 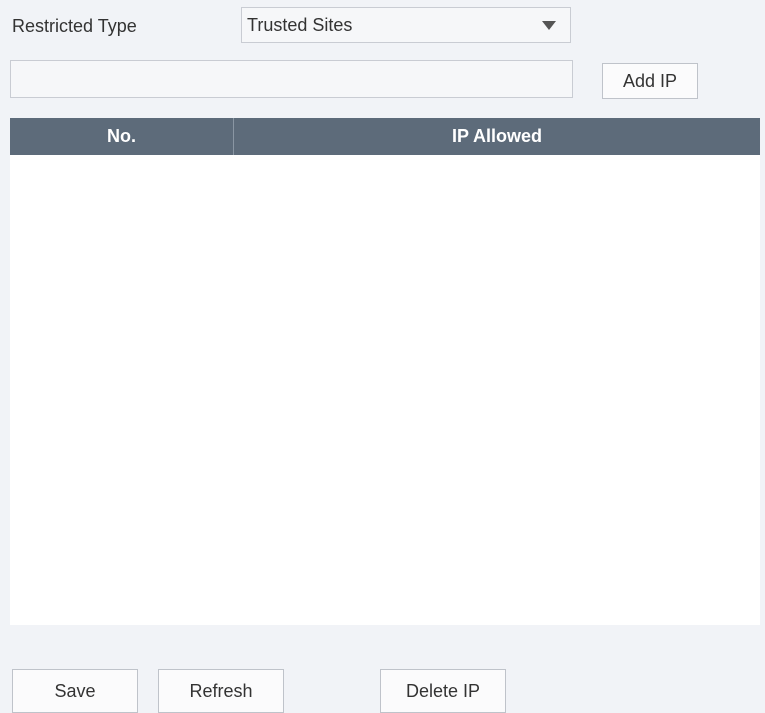 I want to click on add-ip-button: Add IP, so click(x=650, y=81).